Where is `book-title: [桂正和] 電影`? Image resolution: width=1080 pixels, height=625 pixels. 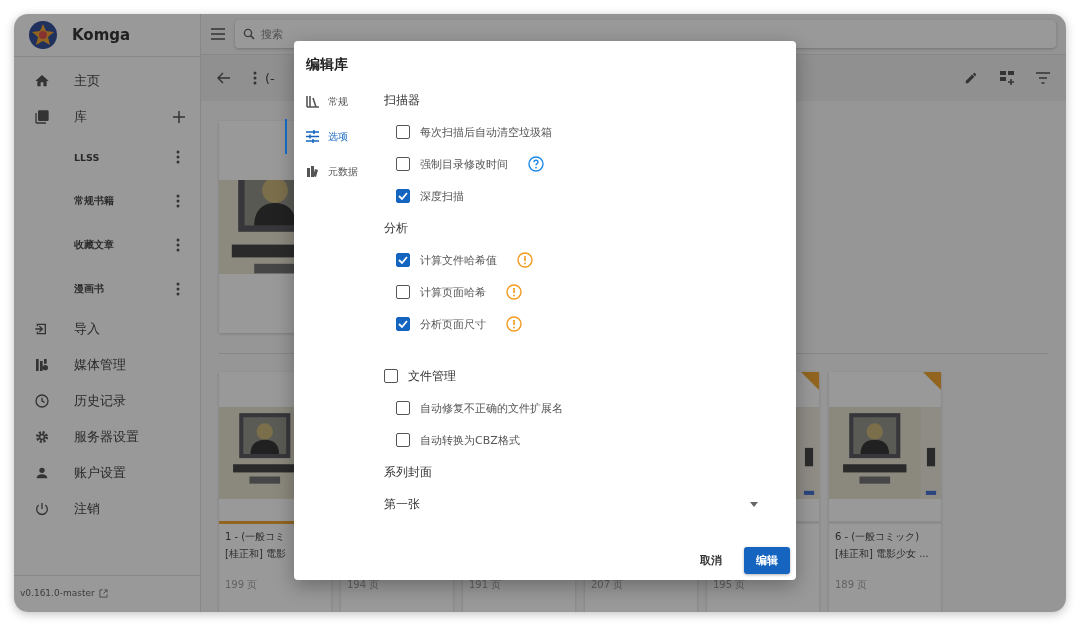
book-title: [桂正和] 電影 is located at coordinates (256, 554).